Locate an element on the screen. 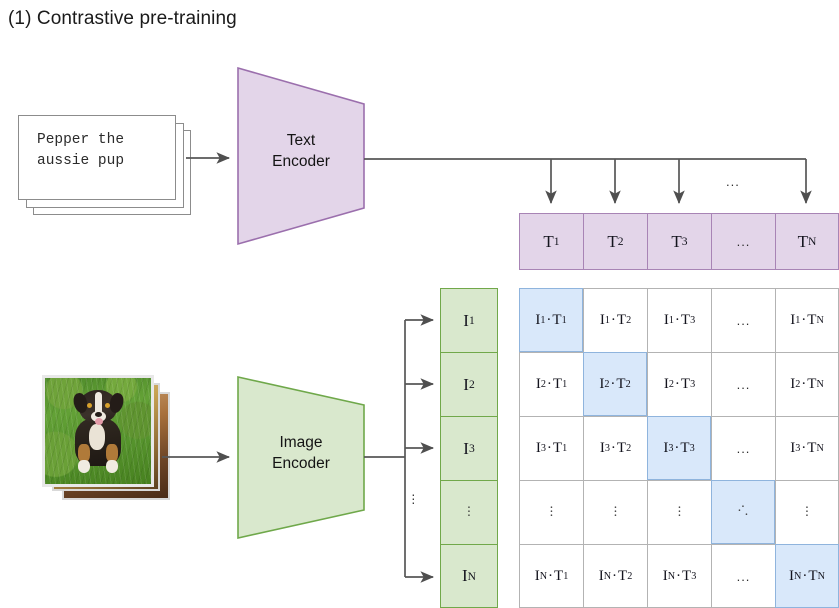  image-embeddings-column: I 1 I 2 I 3 · · · I N is located at coordinates (469, 448).